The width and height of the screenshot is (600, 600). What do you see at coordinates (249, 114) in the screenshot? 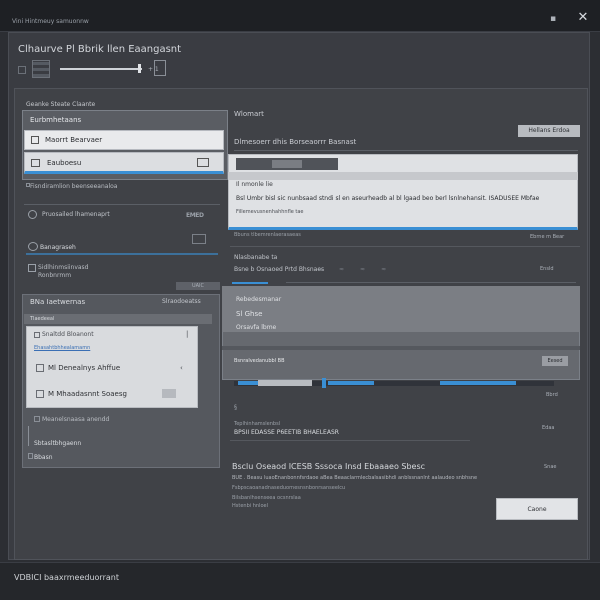
I see `right-section-caption: Wlomart` at bounding box center [249, 114].